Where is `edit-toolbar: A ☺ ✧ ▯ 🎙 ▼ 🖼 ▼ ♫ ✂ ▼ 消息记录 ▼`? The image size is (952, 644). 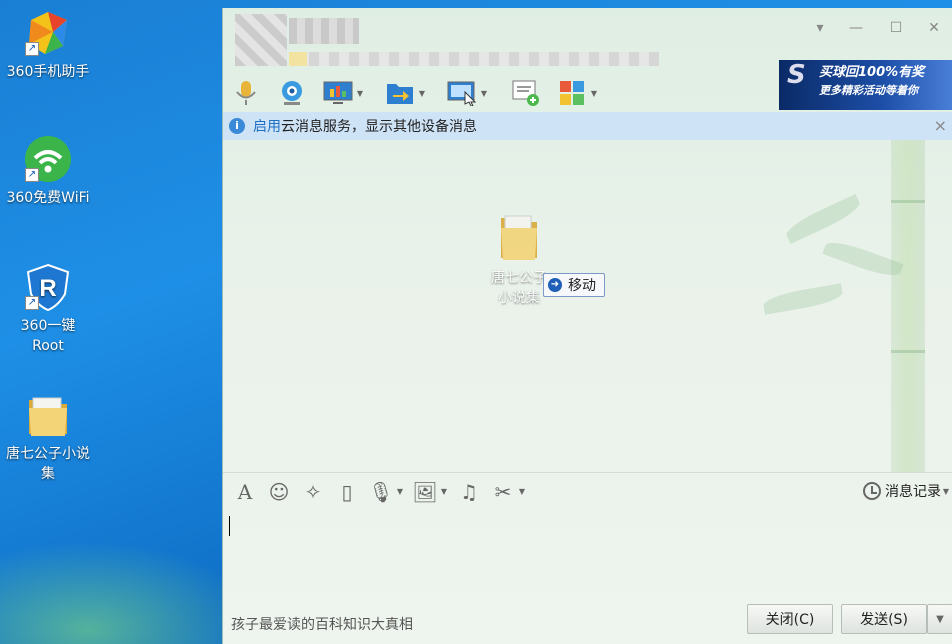
edit-toolbar: A ☺ ✧ ▯ 🎙 ▼ 🖼 ▼ ♫ ✂ ▼ 消息记录 ▼ is located at coordinates (587, 491).